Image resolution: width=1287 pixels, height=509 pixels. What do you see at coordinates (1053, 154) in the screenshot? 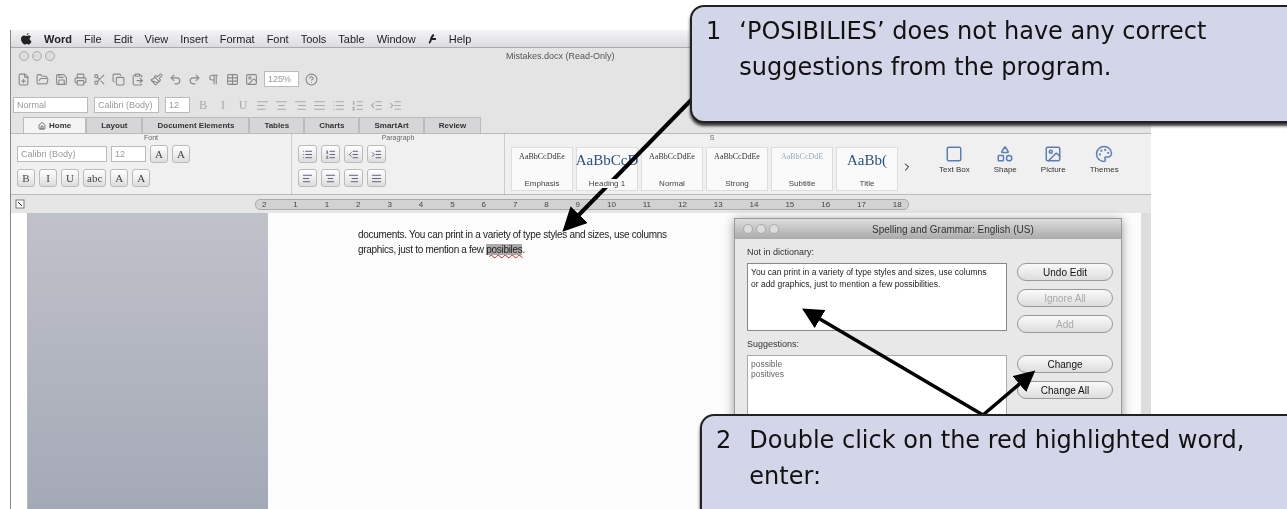
I see `picture-icon` at bounding box center [1053, 154].